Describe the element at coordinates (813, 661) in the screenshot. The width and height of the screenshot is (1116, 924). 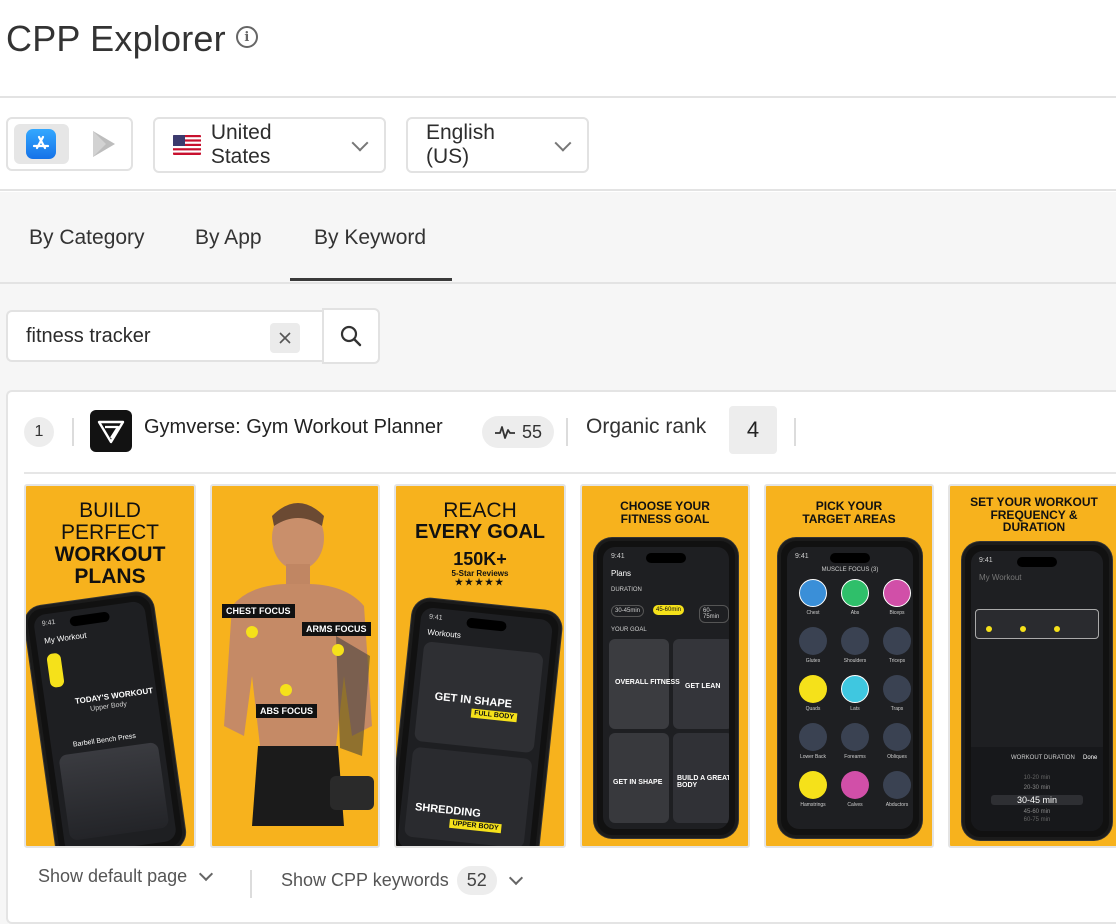
I see `muscle-label: Glutes` at that location.